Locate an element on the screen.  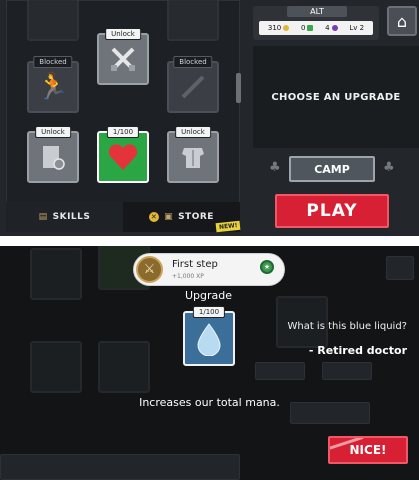
play-button: PLAY is located at coordinates (332, 211).